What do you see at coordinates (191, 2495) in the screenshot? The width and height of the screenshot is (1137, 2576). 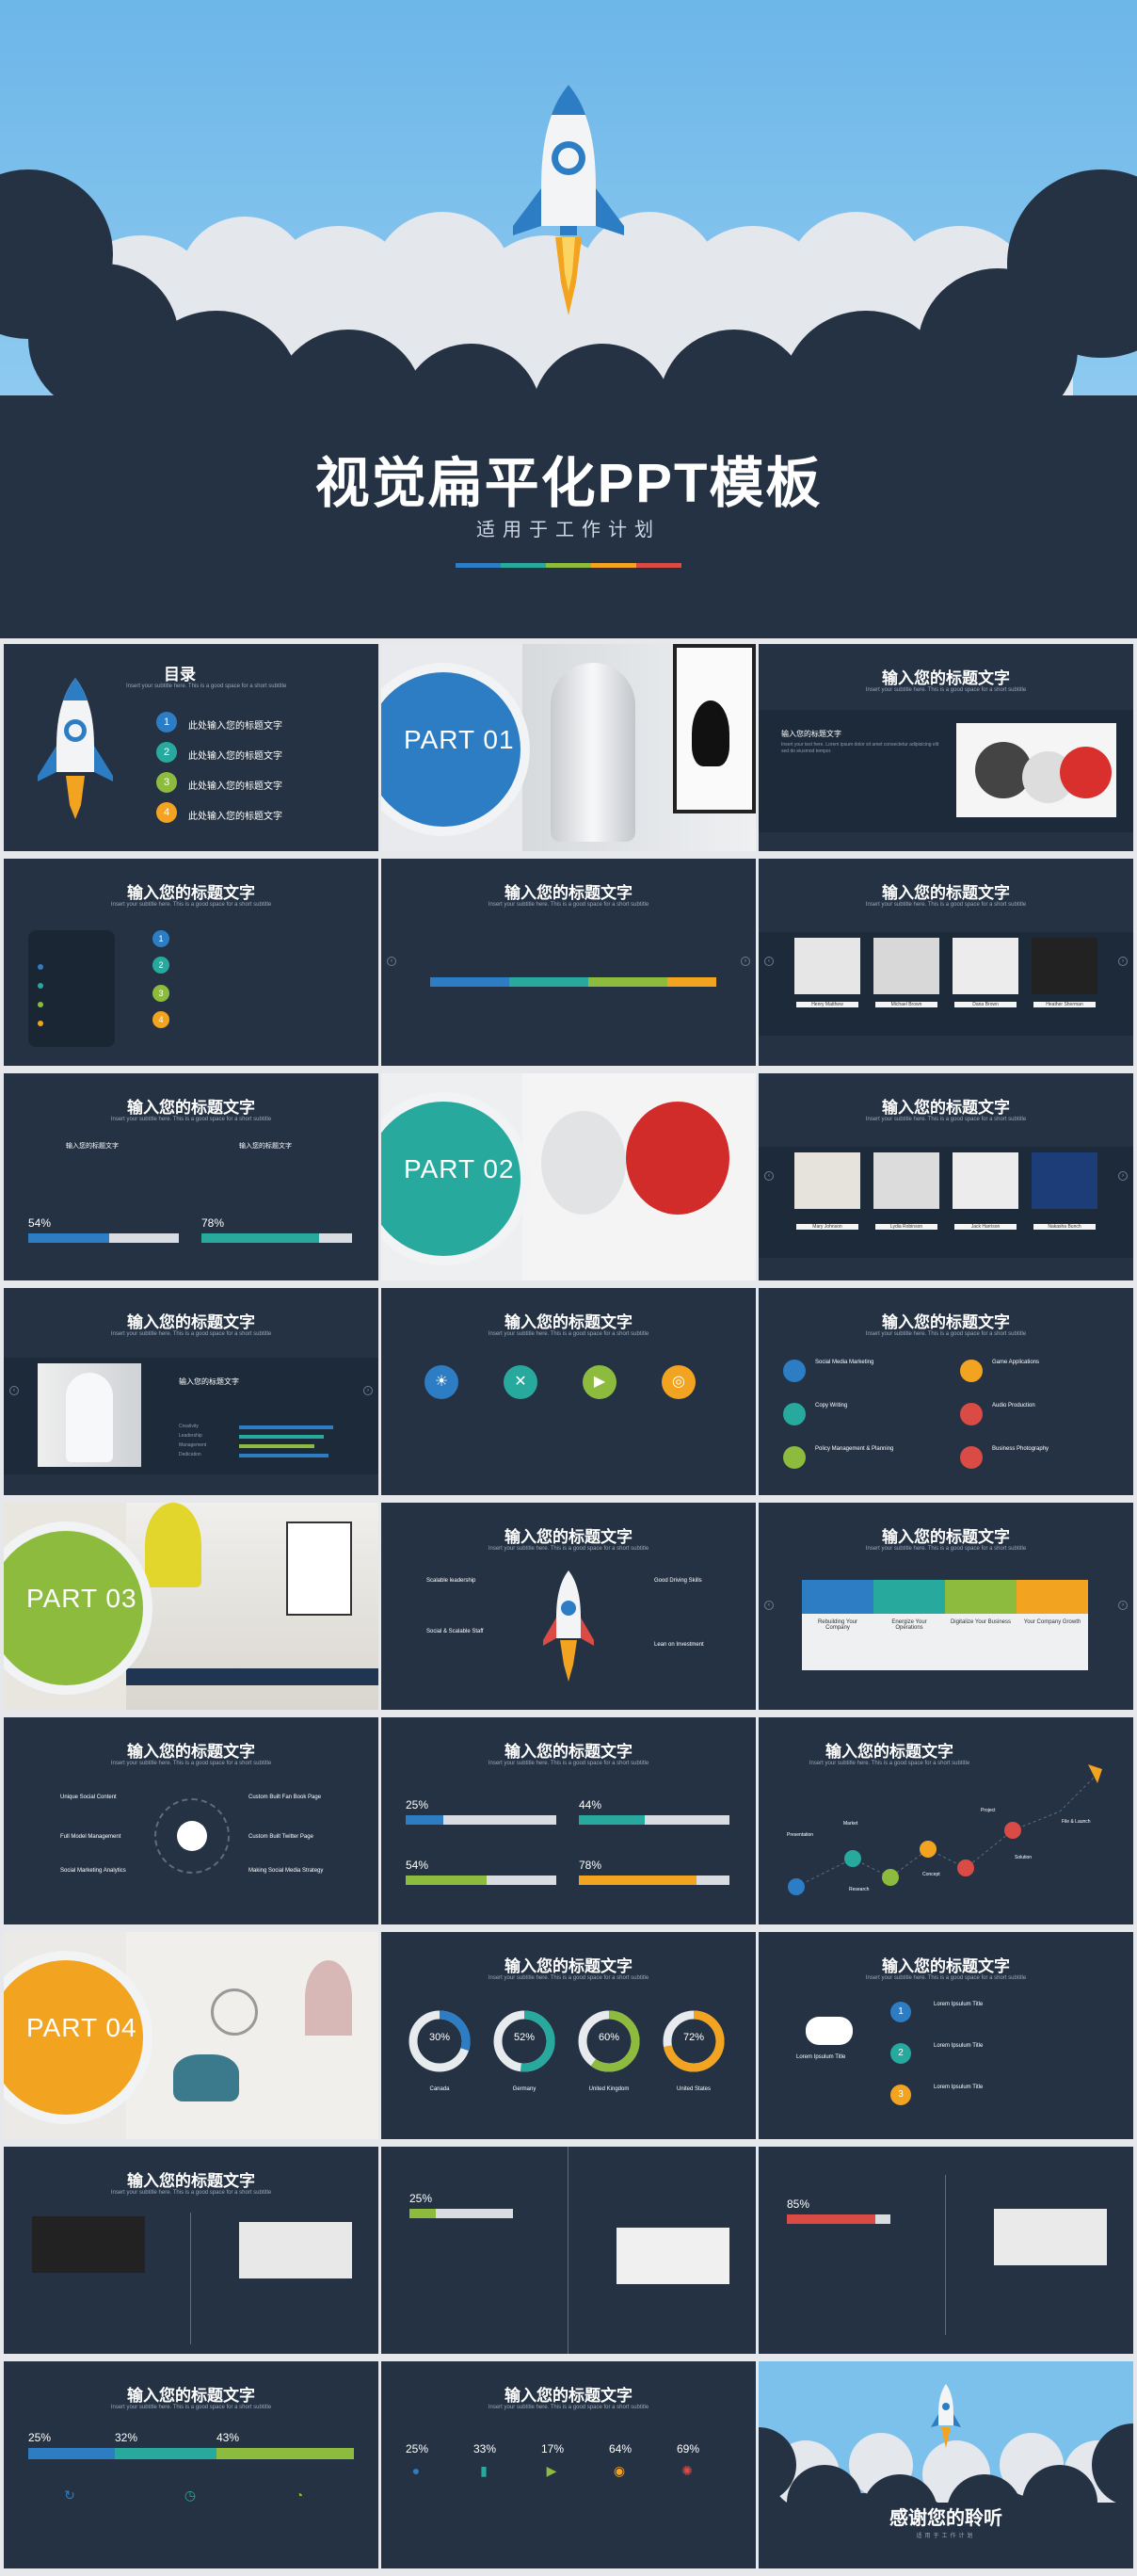 I see `clock-icon: ◷` at bounding box center [191, 2495].